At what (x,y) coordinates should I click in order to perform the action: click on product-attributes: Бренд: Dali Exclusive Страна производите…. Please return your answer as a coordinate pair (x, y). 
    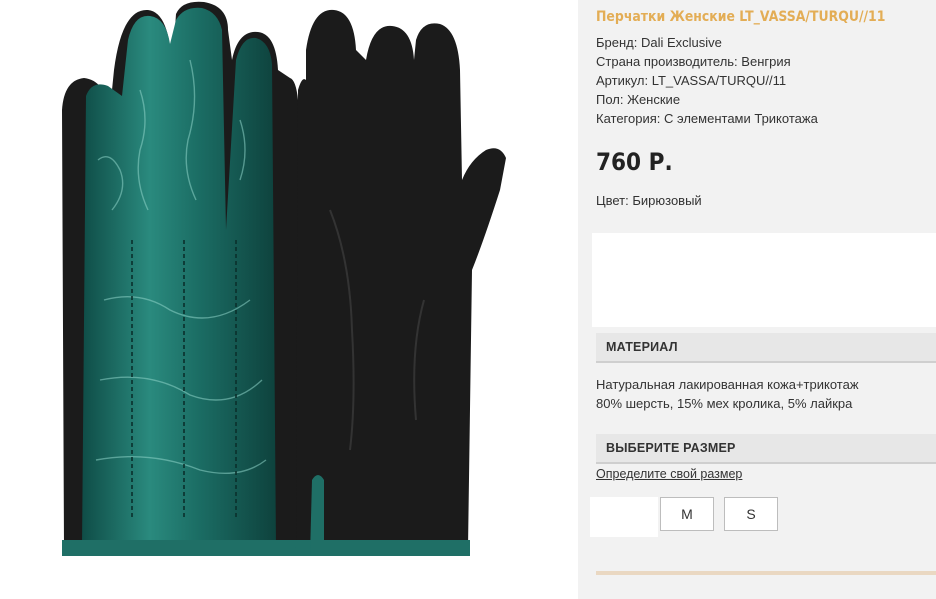
    Looking at the image, I should click on (707, 80).